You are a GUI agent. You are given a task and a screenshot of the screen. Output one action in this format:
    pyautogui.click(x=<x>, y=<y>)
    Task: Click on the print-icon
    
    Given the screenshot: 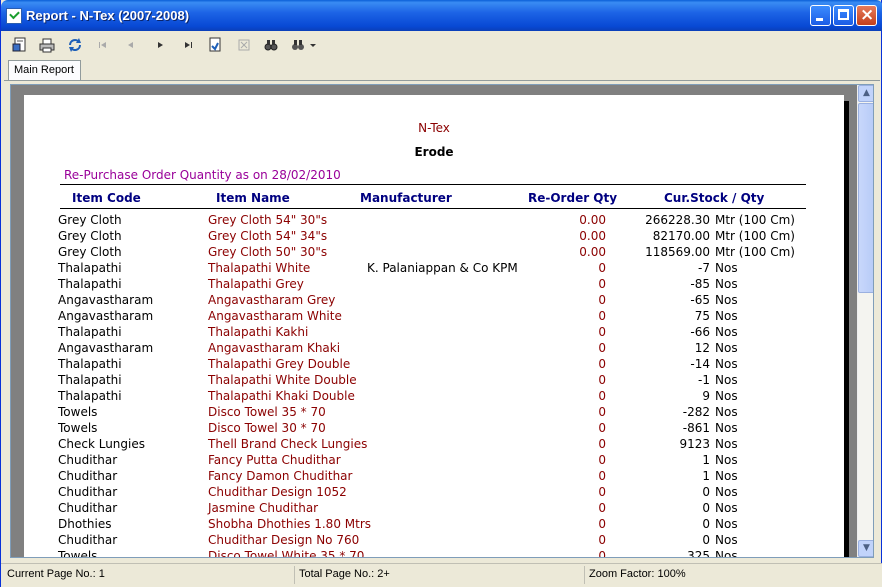 What is the action you would take?
    pyautogui.click(x=47, y=45)
    